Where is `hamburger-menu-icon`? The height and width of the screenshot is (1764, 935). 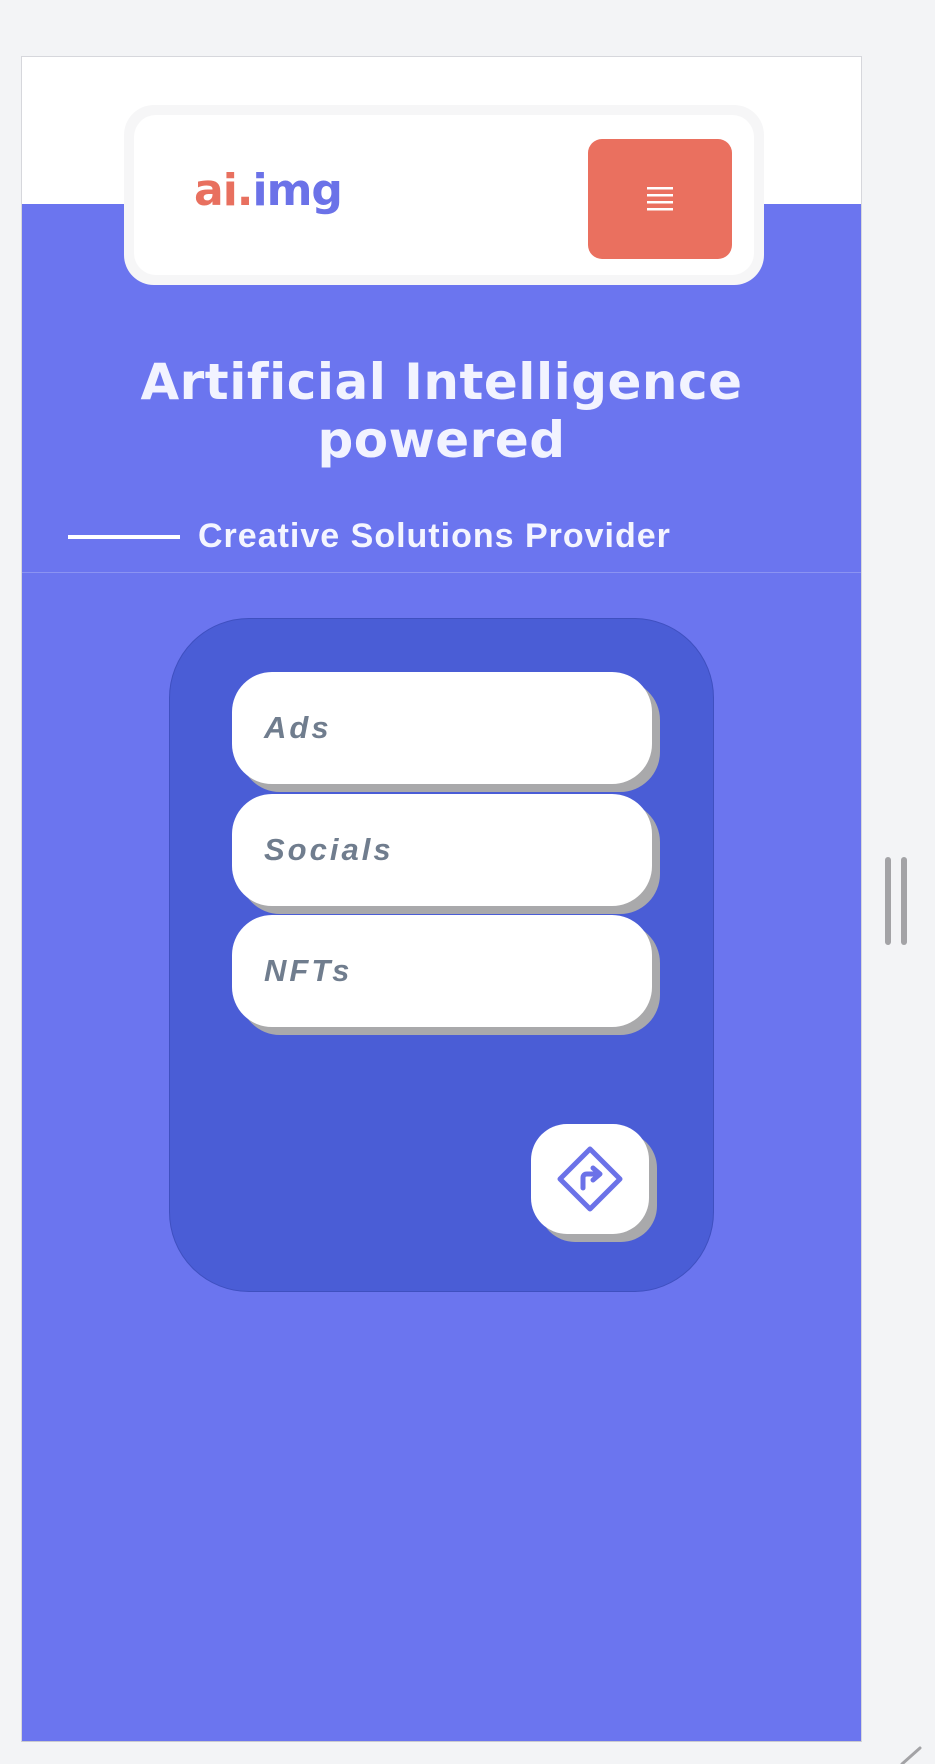 hamburger-menu-icon is located at coordinates (660, 199).